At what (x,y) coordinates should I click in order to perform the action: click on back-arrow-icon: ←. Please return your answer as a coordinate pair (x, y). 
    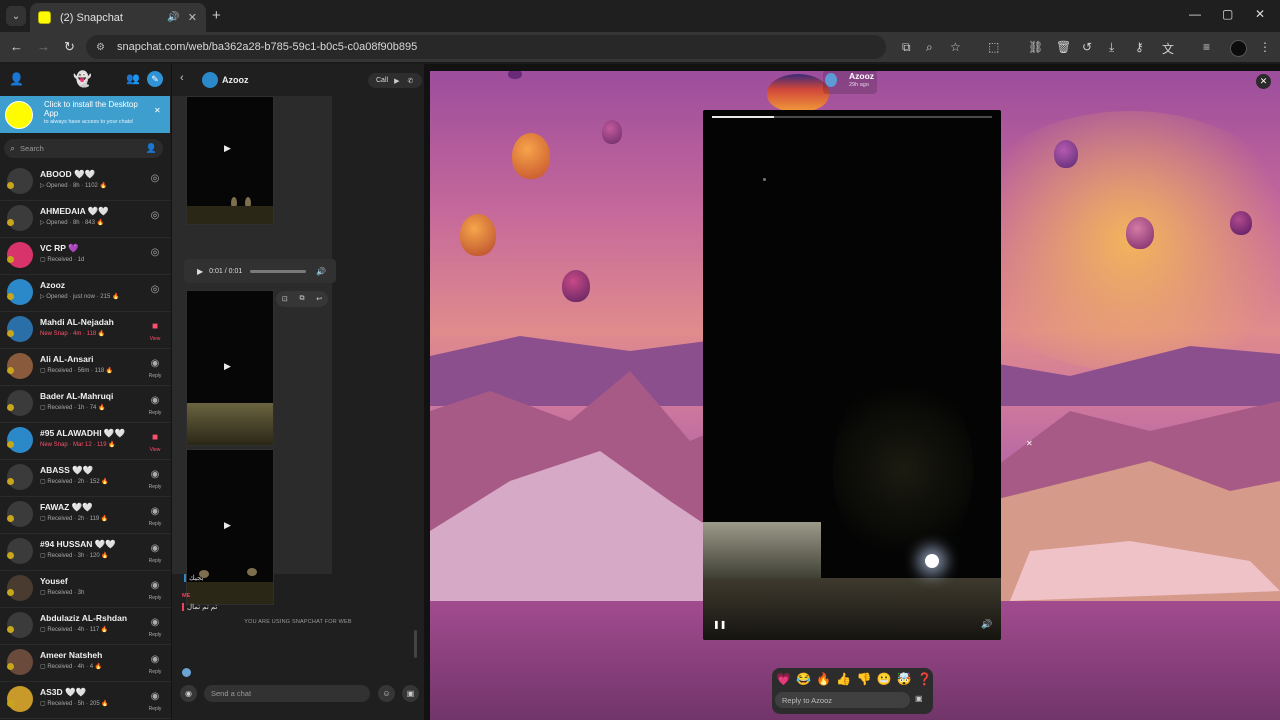
    Looking at the image, I should click on (16, 46).